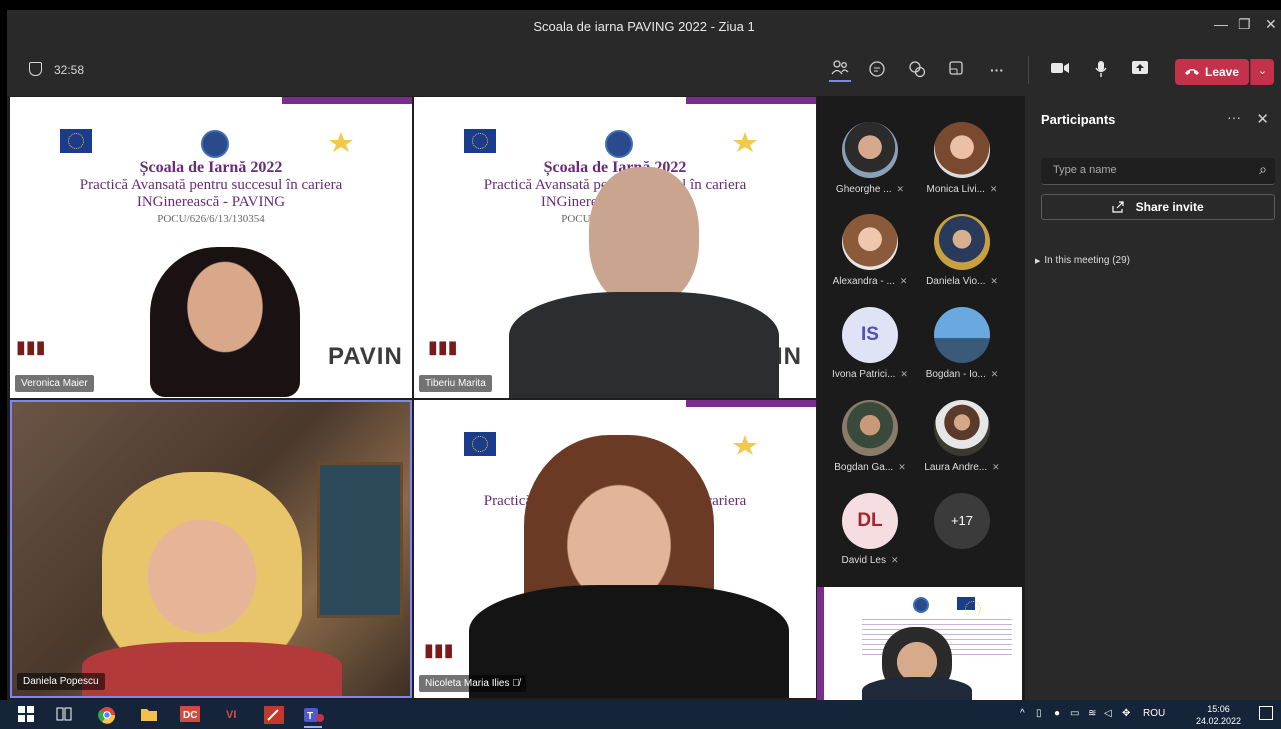  What do you see at coordinates (1221, 24) in the screenshot?
I see `minimize-icon: —` at bounding box center [1221, 24].